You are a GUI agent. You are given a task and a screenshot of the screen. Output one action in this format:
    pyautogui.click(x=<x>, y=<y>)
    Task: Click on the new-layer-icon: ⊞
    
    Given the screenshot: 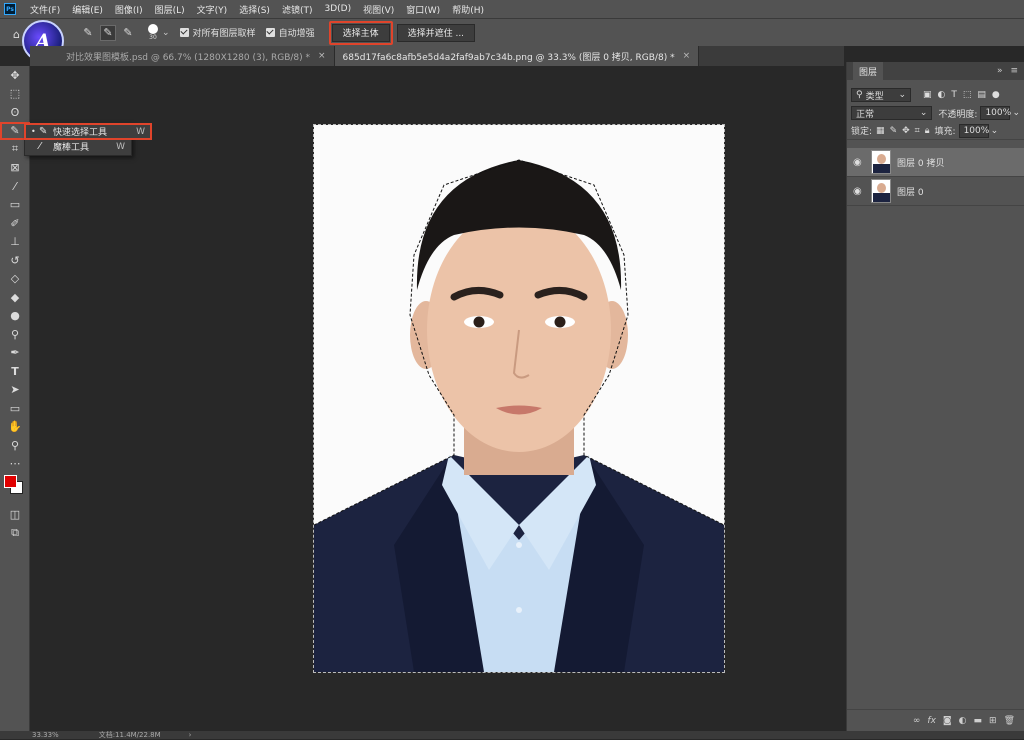 What is the action you would take?
    pyautogui.click(x=993, y=721)
    